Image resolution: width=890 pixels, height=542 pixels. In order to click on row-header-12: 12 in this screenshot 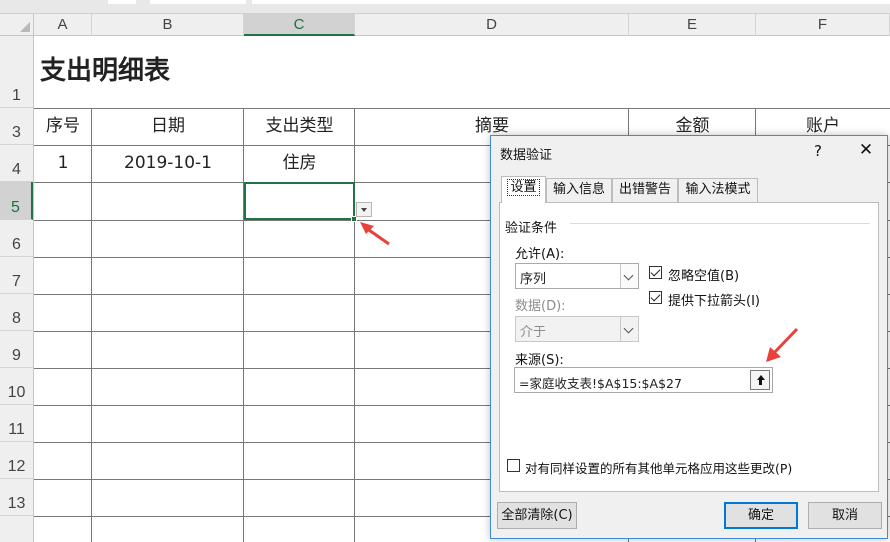, I will do `click(16, 460)`.